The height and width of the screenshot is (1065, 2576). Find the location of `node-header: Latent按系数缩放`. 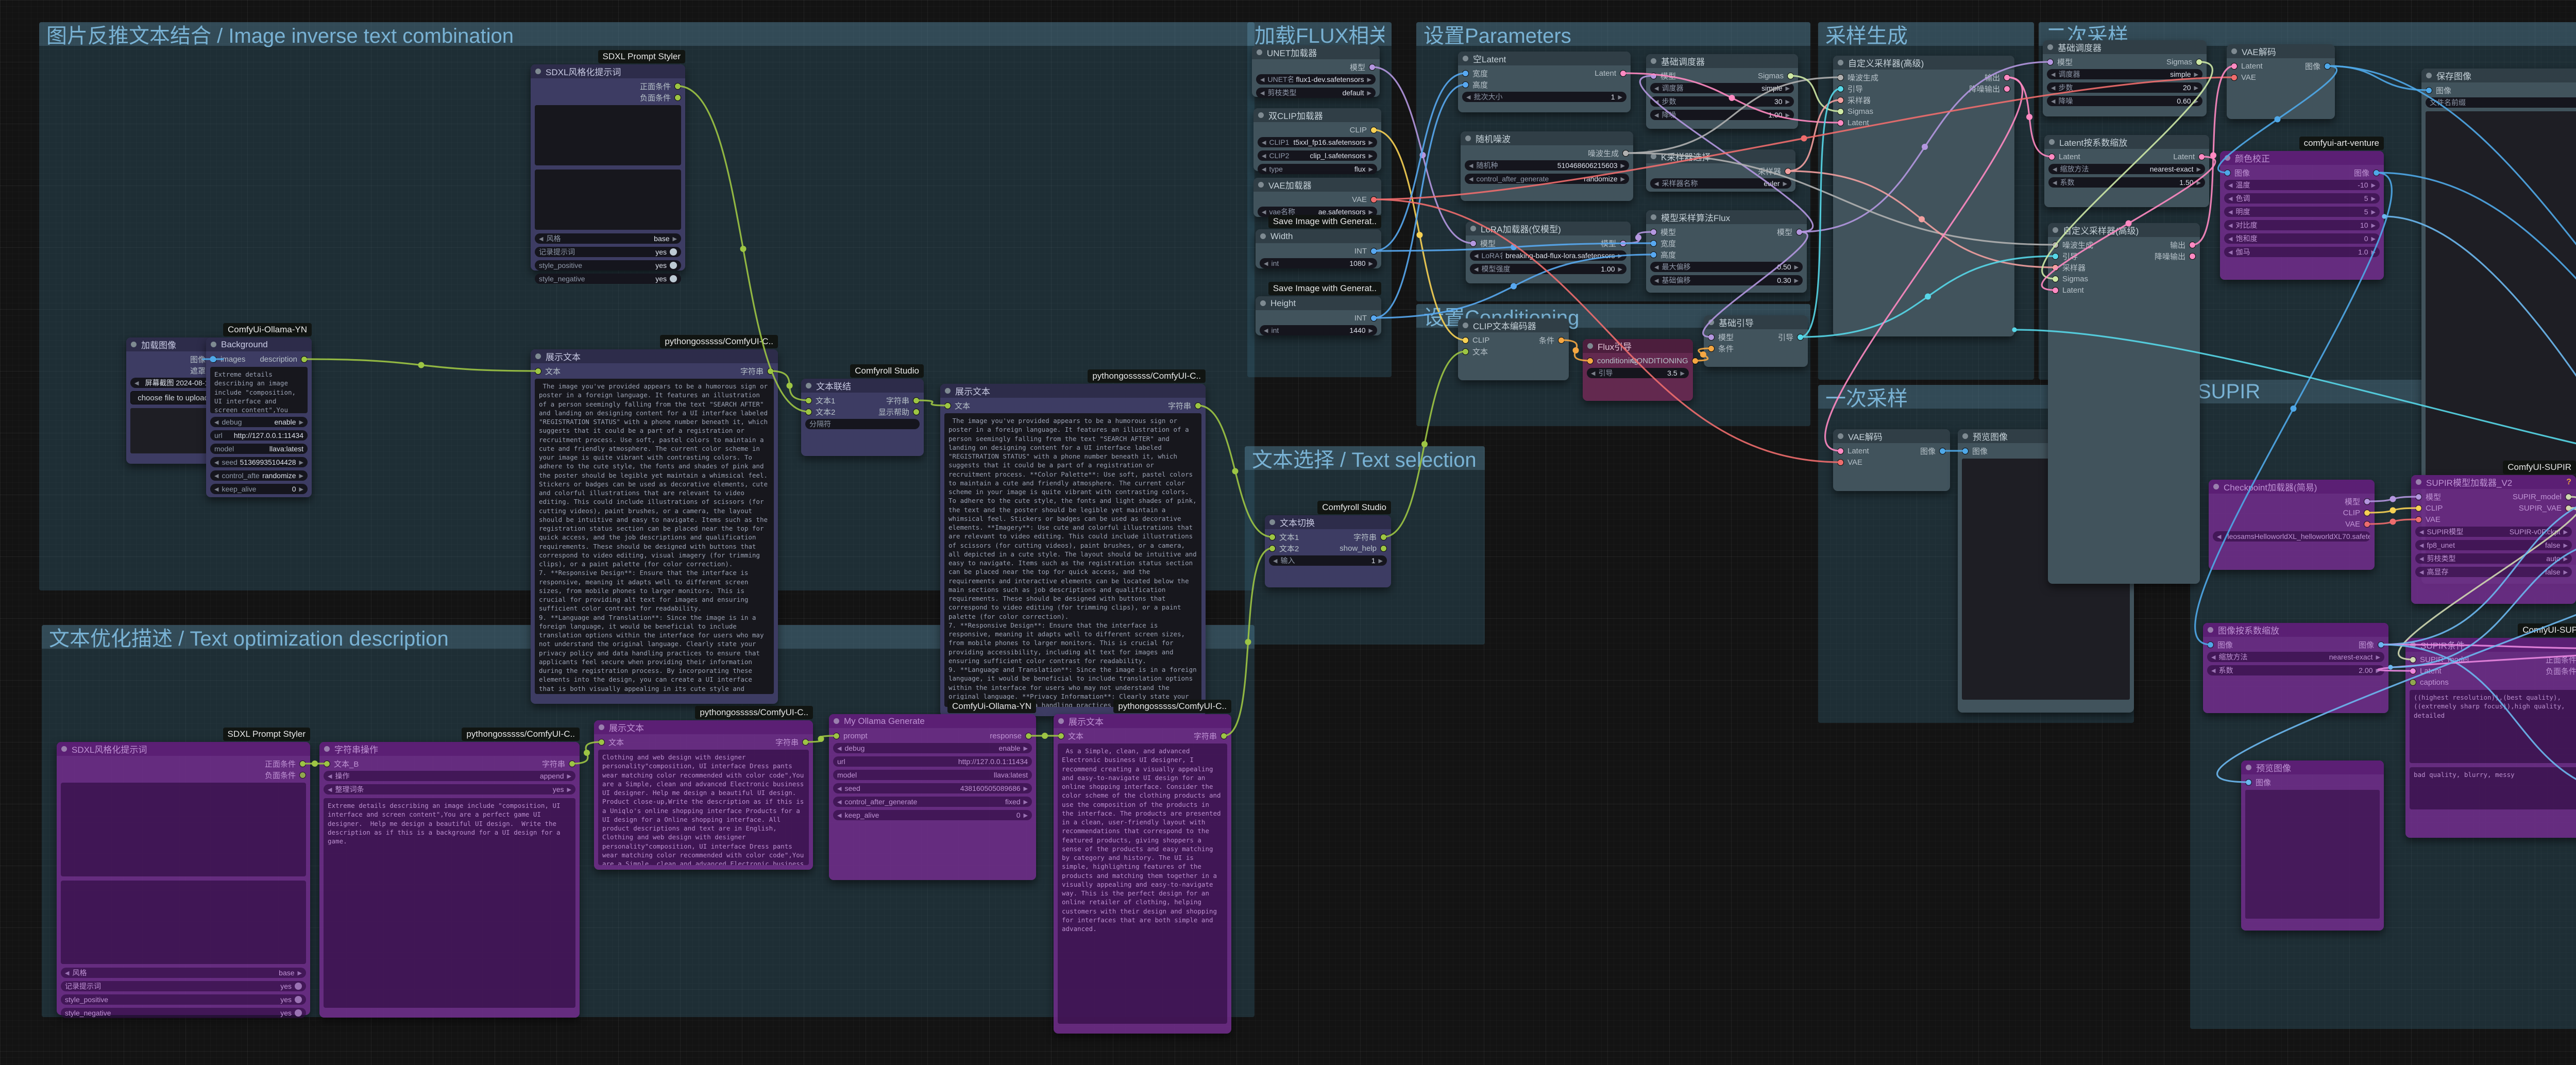

node-header: Latent按系数缩放 is located at coordinates (2126, 142).